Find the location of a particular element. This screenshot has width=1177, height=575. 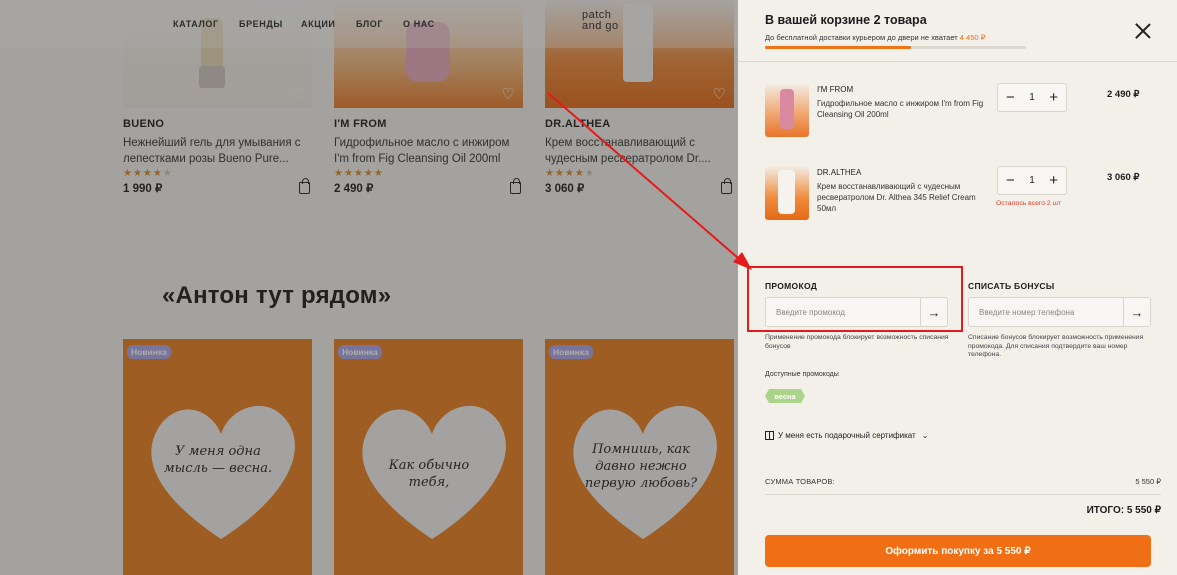

bonus-label: СПИСАТЬ БОНУСЫ is located at coordinates (1011, 286).